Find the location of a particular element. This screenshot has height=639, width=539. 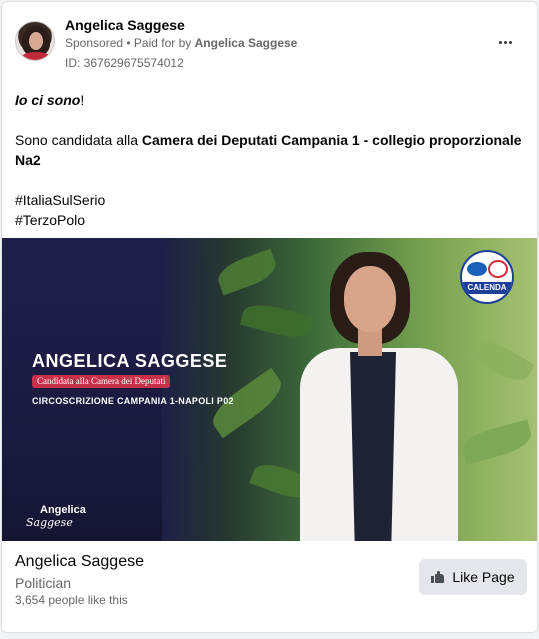

hashtag-italia-sul-serio: #ItaliaSulSerio is located at coordinates (272, 200).